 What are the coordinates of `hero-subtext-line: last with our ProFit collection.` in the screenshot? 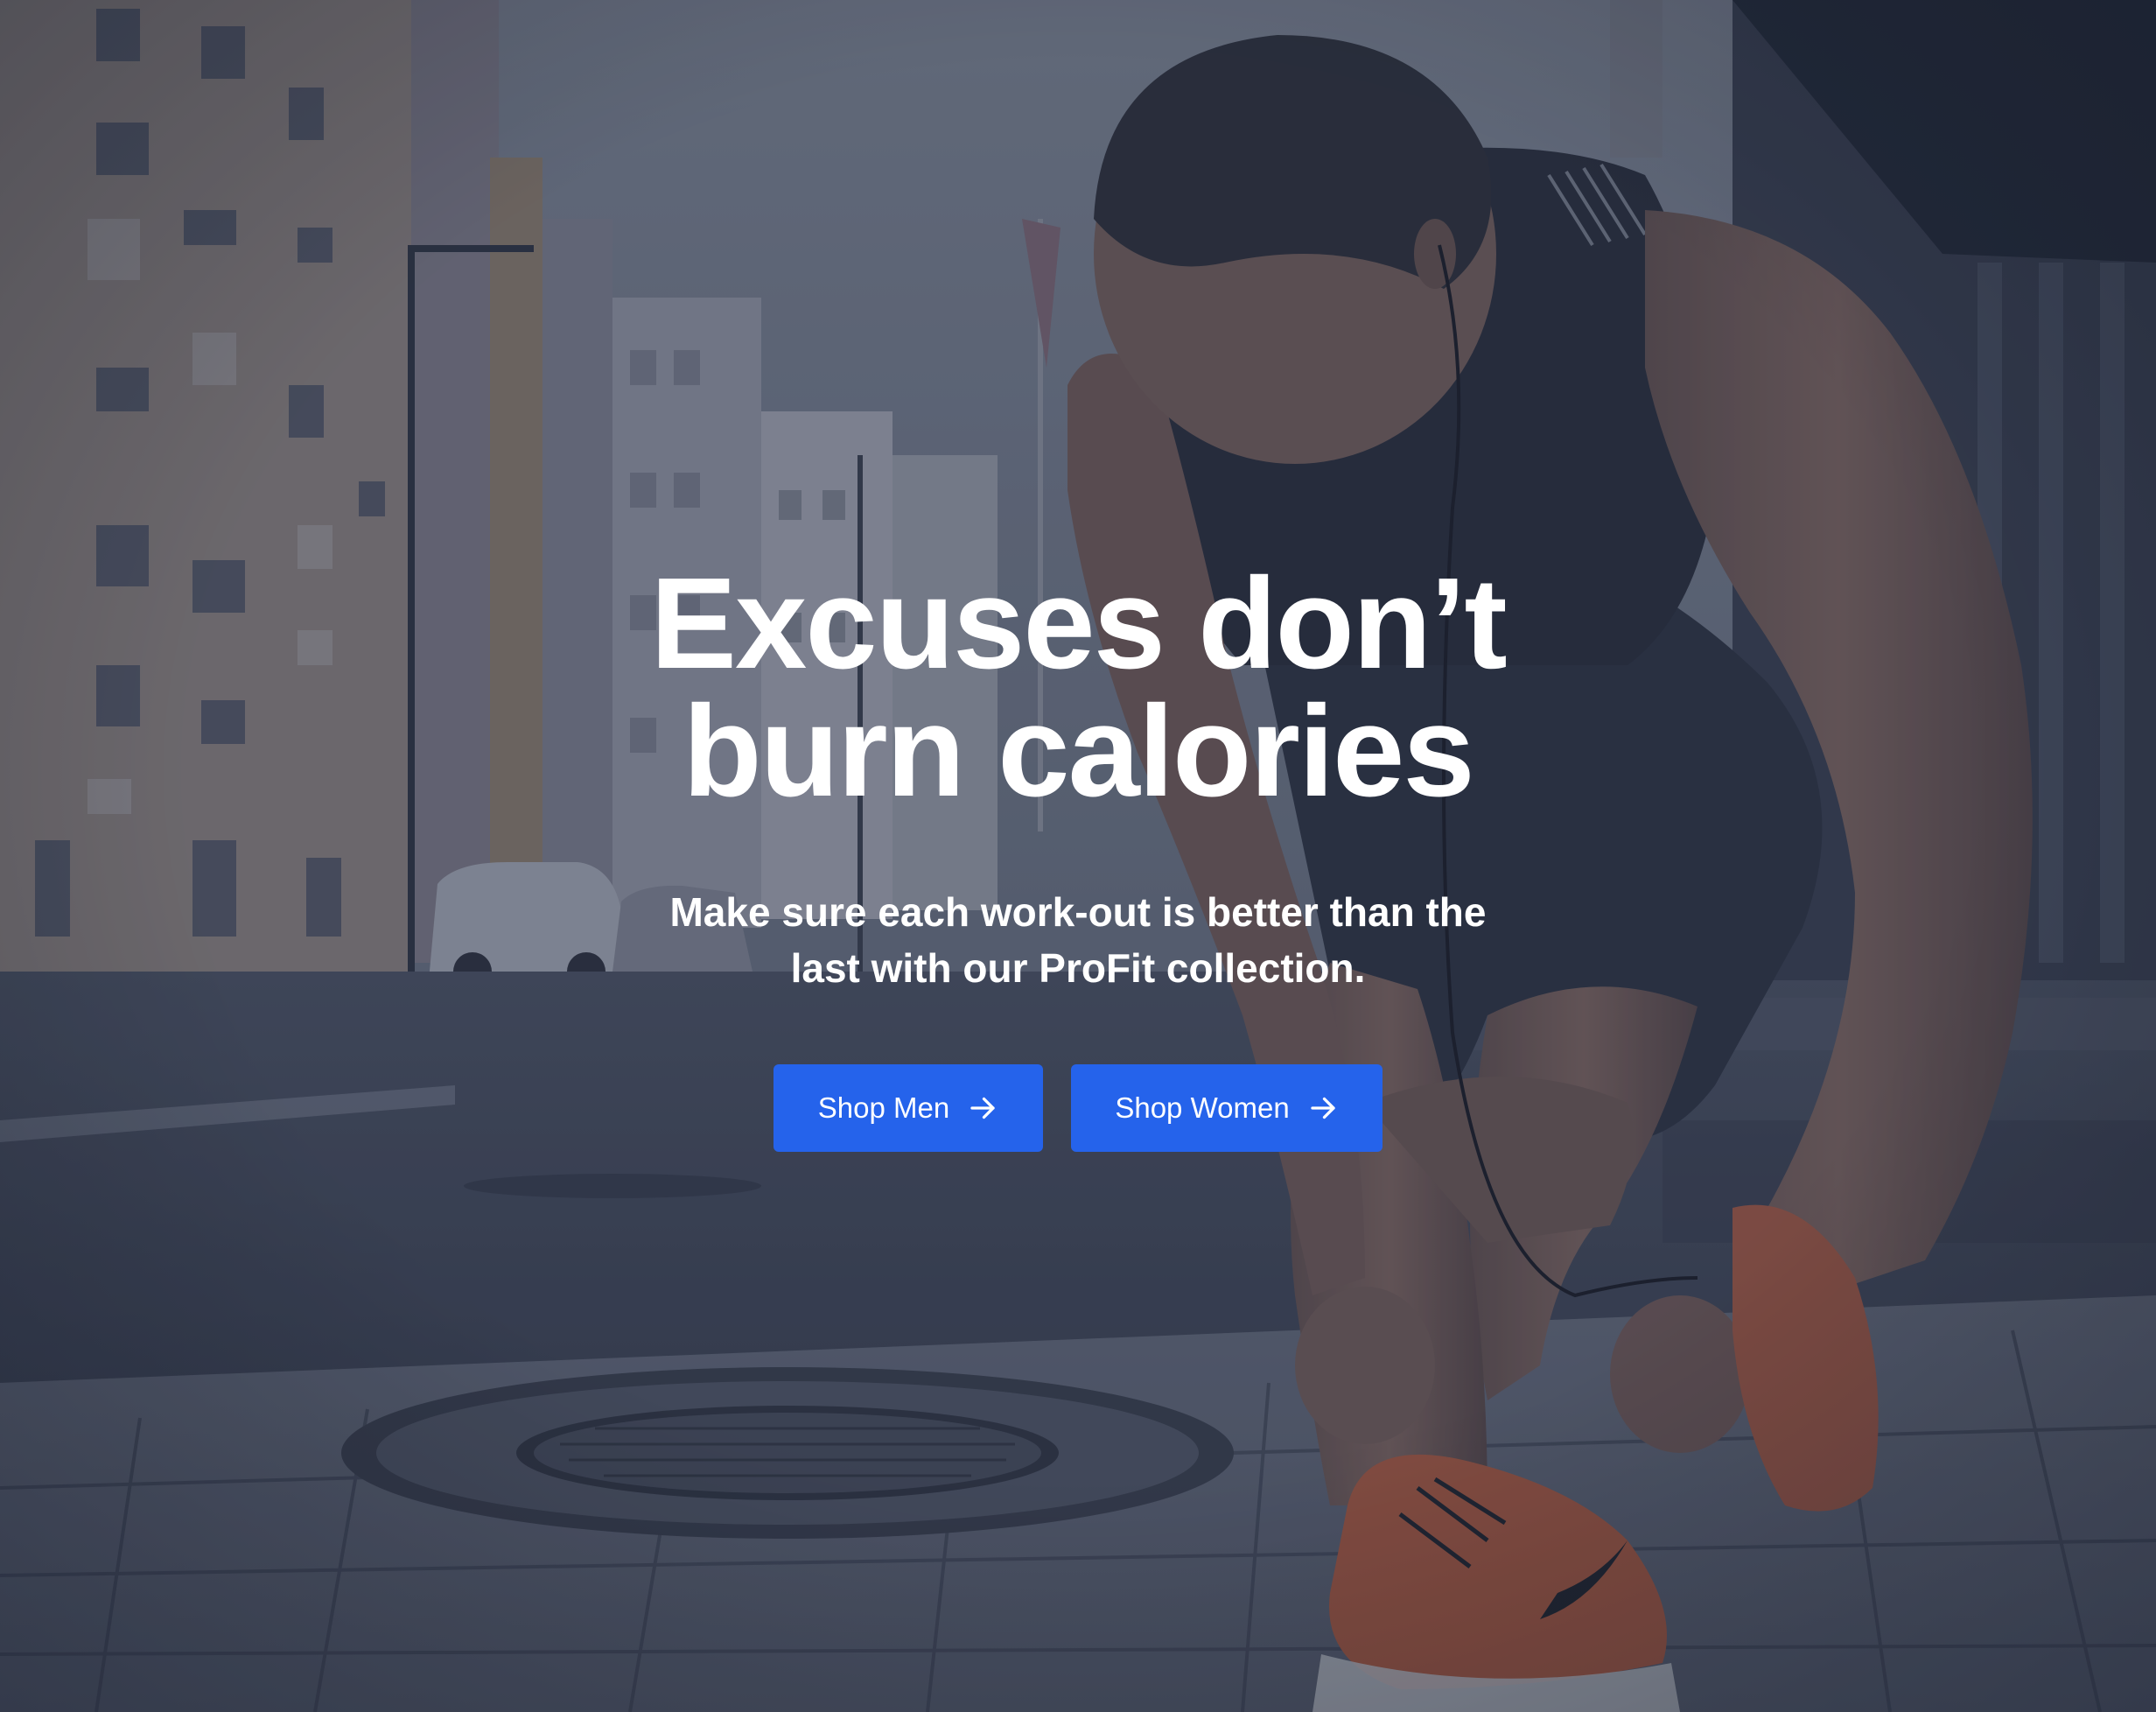 It's located at (1078, 968).